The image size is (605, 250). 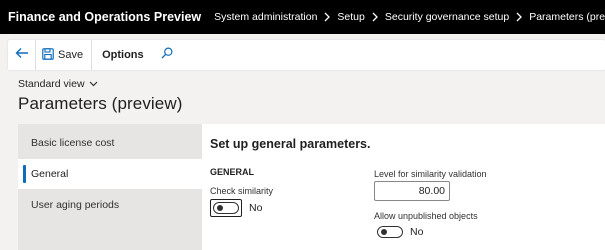 I want to click on back-button, so click(x=22, y=55).